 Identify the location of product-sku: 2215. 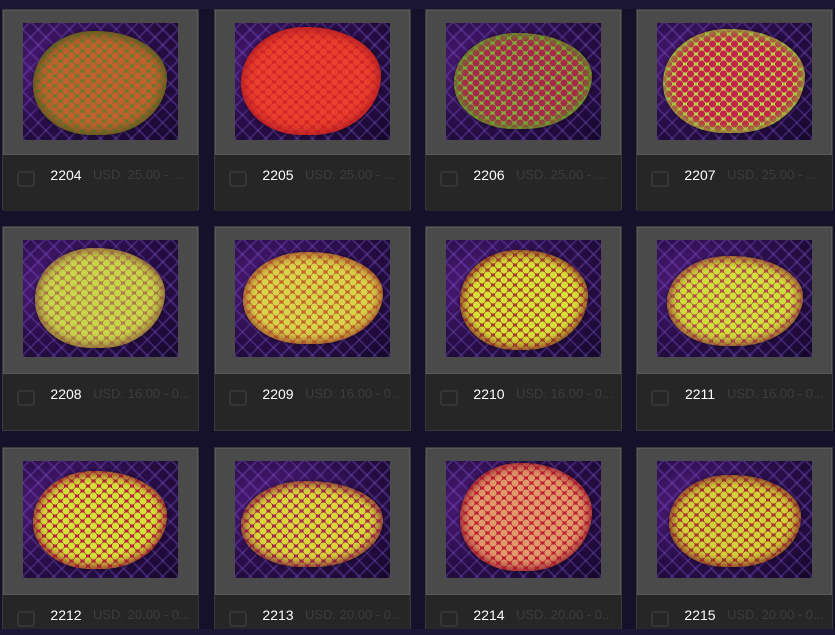
(700, 615).